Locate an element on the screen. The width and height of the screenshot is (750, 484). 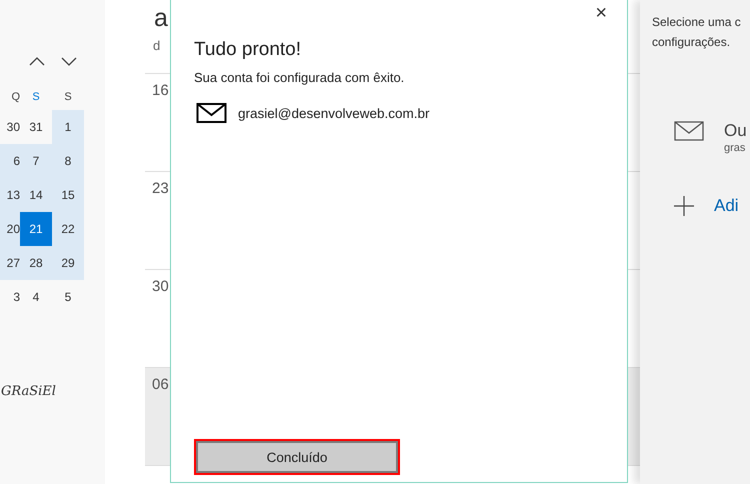
account-name: Ou is located at coordinates (735, 131).